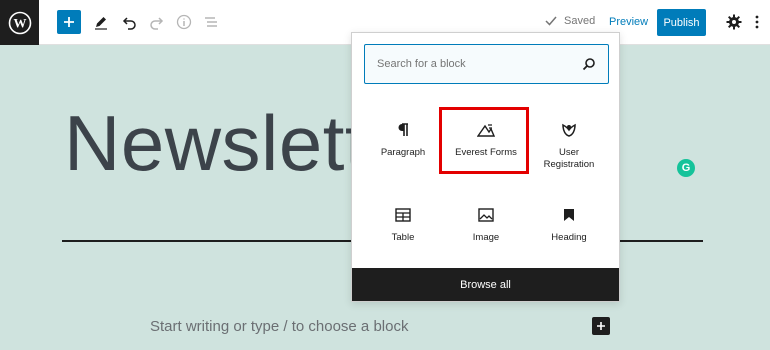 The width and height of the screenshot is (770, 350). Describe the element at coordinates (486, 237) in the screenshot. I see `block-label: Image` at that location.